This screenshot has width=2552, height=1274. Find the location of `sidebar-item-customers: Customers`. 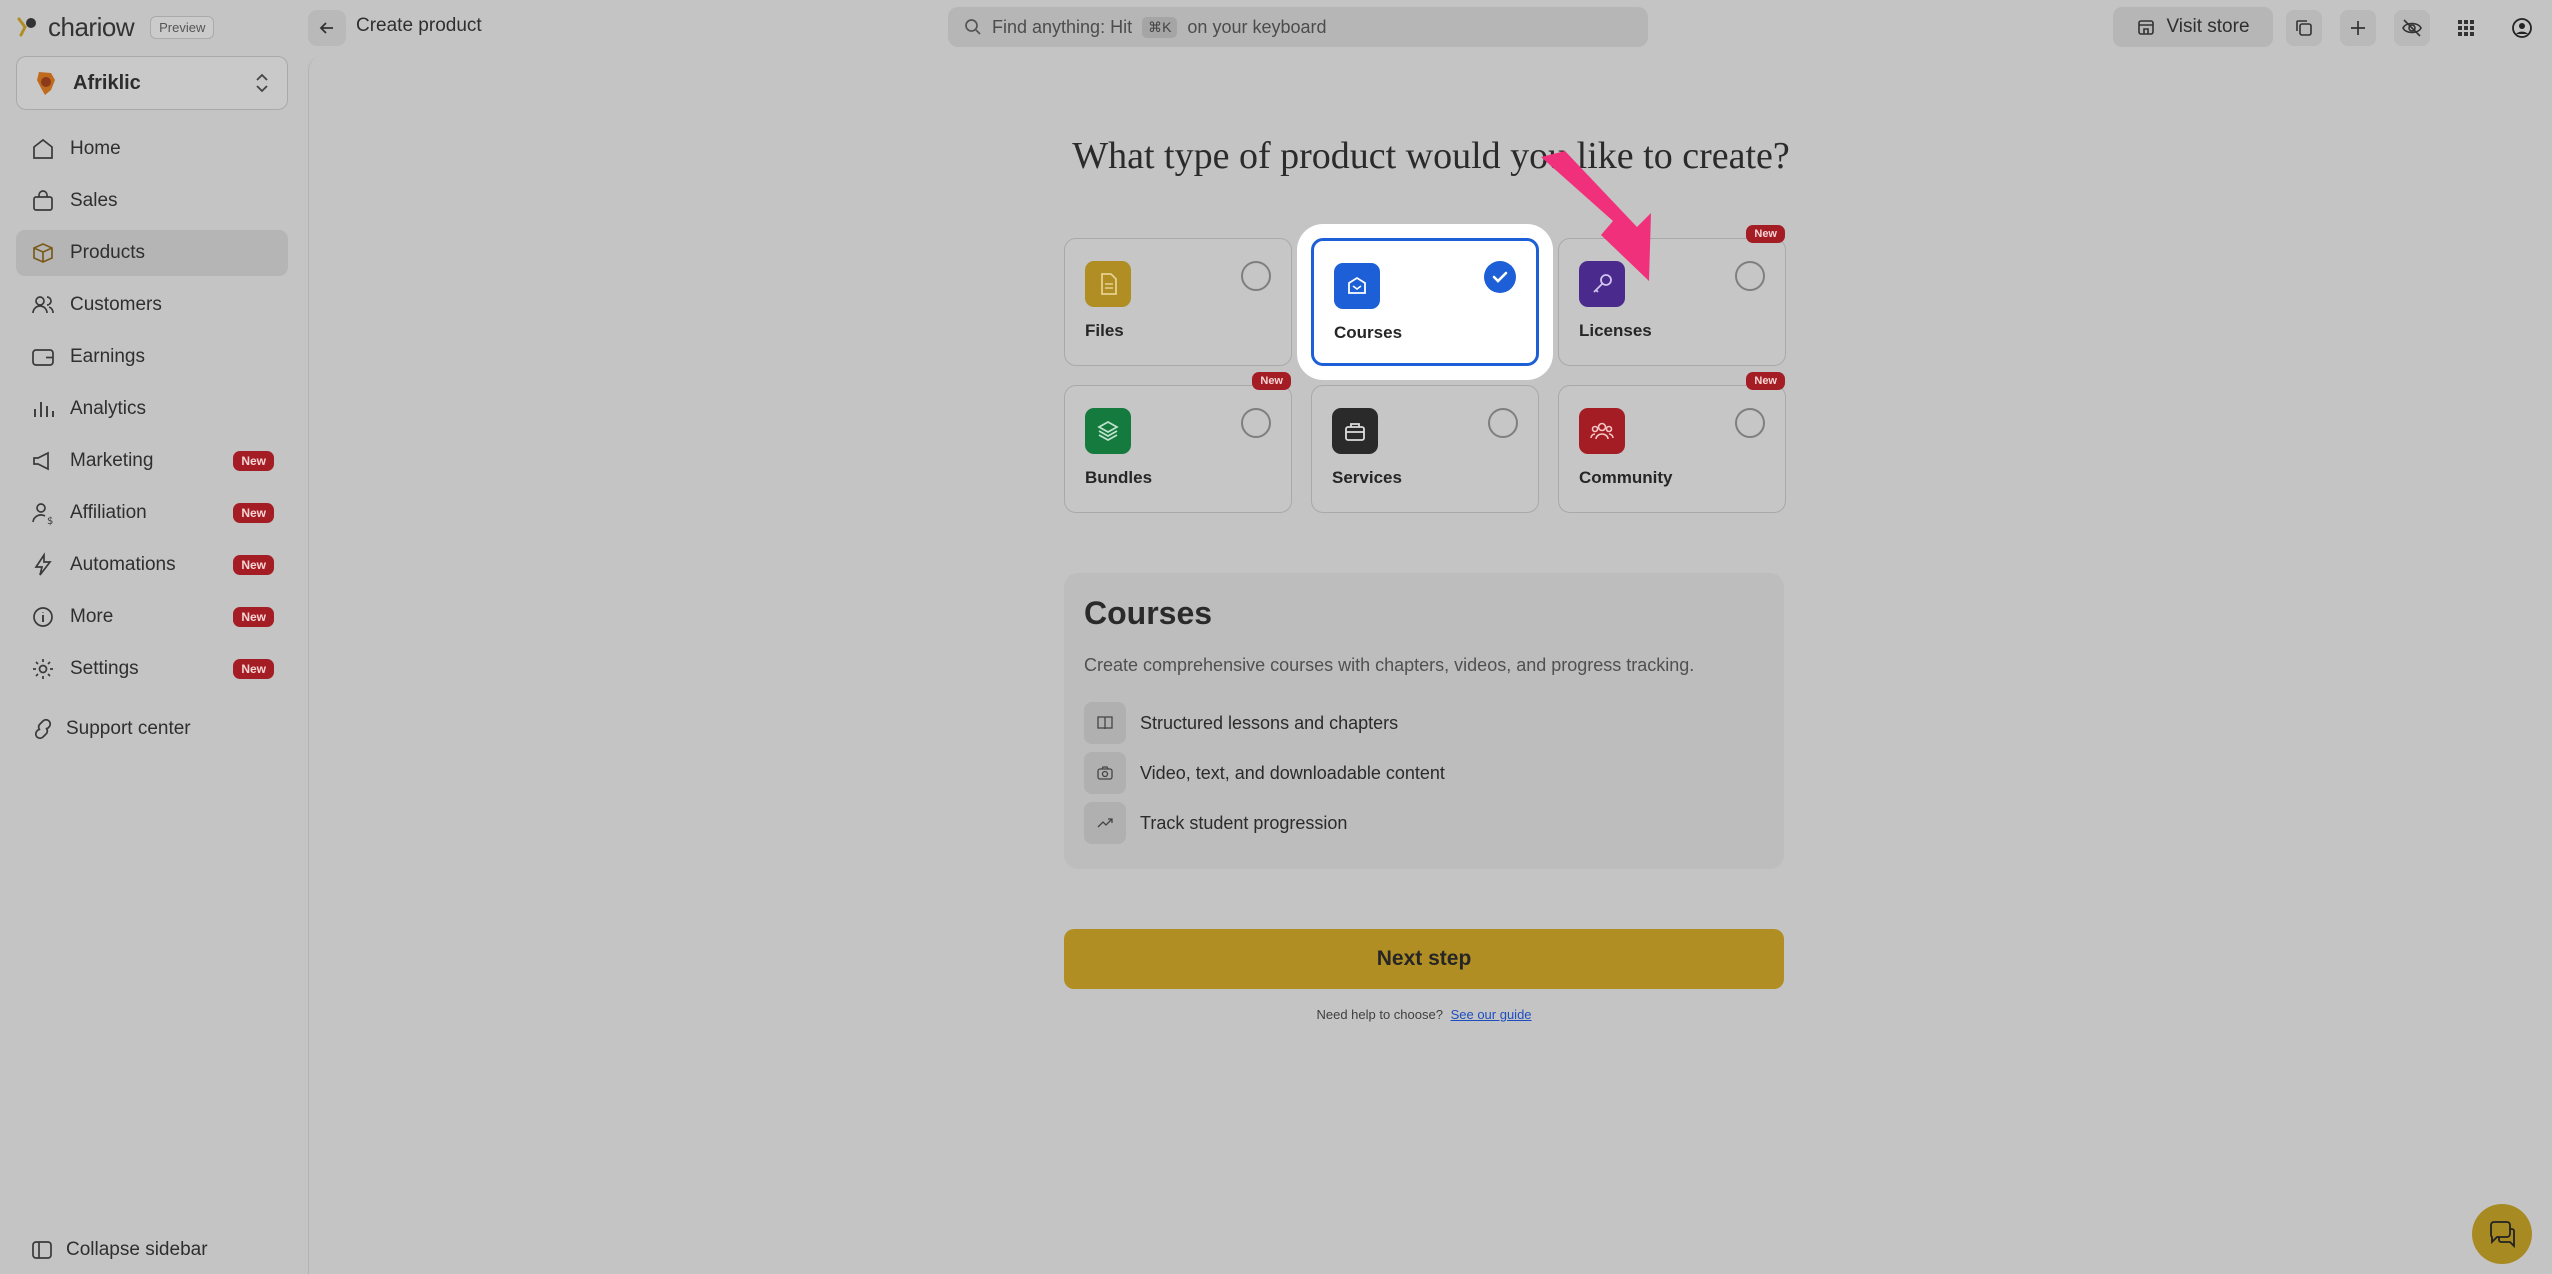

sidebar-item-customers: Customers is located at coordinates (152, 305).